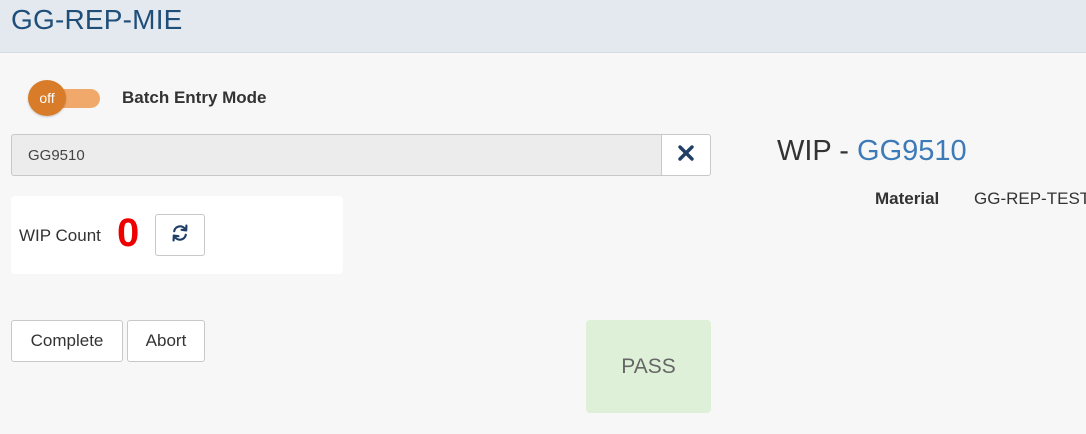 The height and width of the screenshot is (434, 1086). I want to click on material-value: GG-REP-TEST, so click(1030, 198).